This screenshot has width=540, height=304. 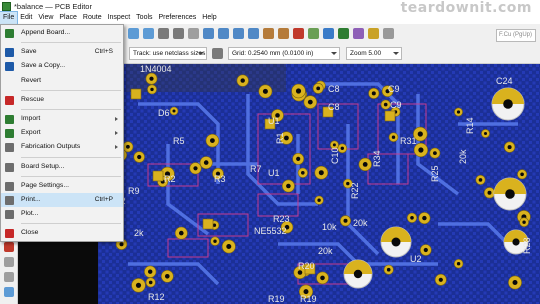 I want to click on track-width-select: Track: use netclass sizes, so click(x=168, y=53).